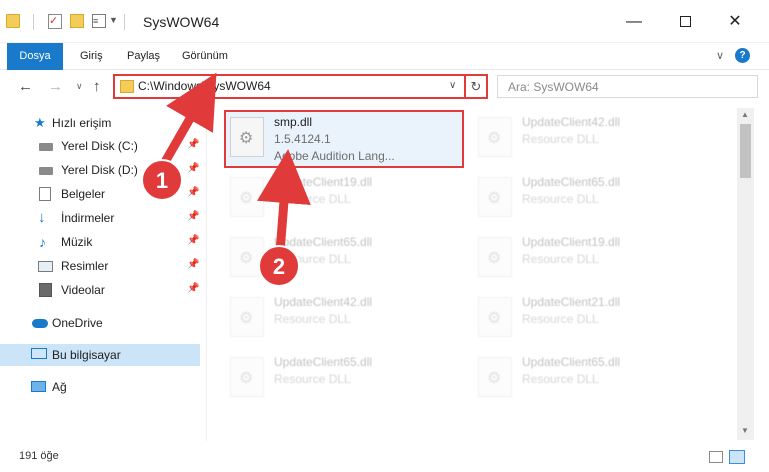 The image size is (769, 472). I want to click on scroll-down-icon: ▼, so click(745, 430).